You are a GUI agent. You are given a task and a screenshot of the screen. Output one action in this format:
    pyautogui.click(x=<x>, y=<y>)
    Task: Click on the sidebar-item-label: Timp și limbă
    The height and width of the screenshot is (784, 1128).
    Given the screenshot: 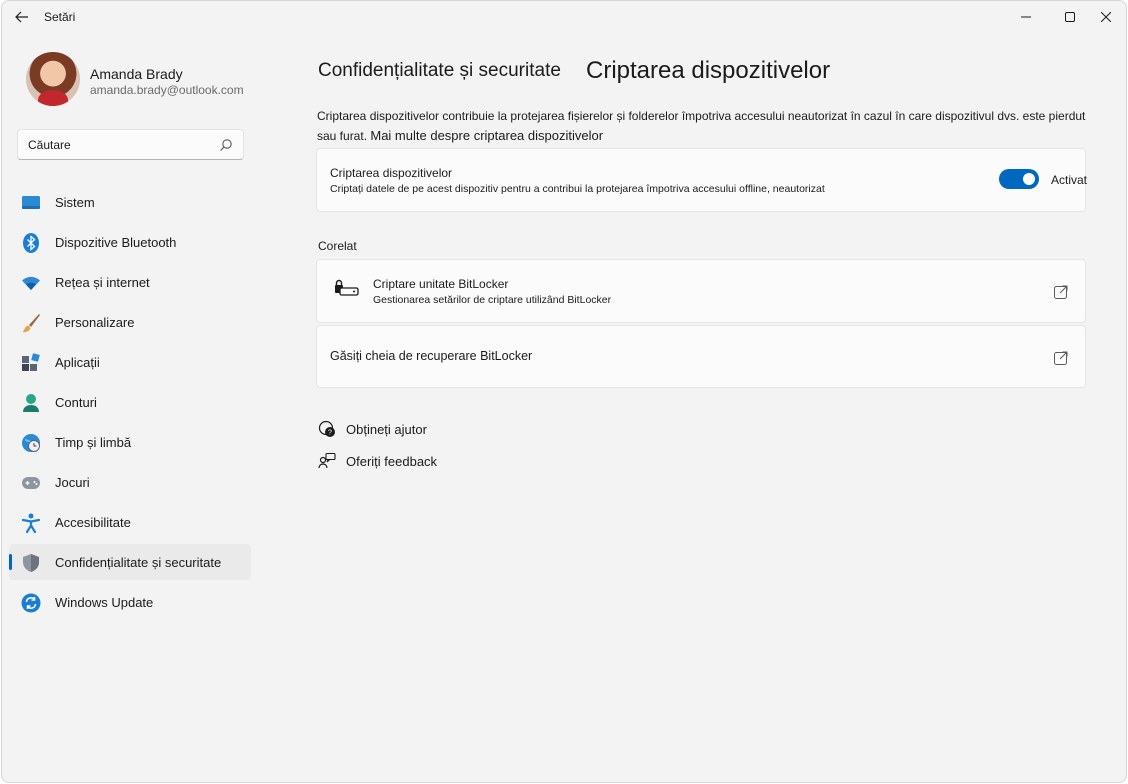 What is the action you would take?
    pyautogui.click(x=93, y=442)
    